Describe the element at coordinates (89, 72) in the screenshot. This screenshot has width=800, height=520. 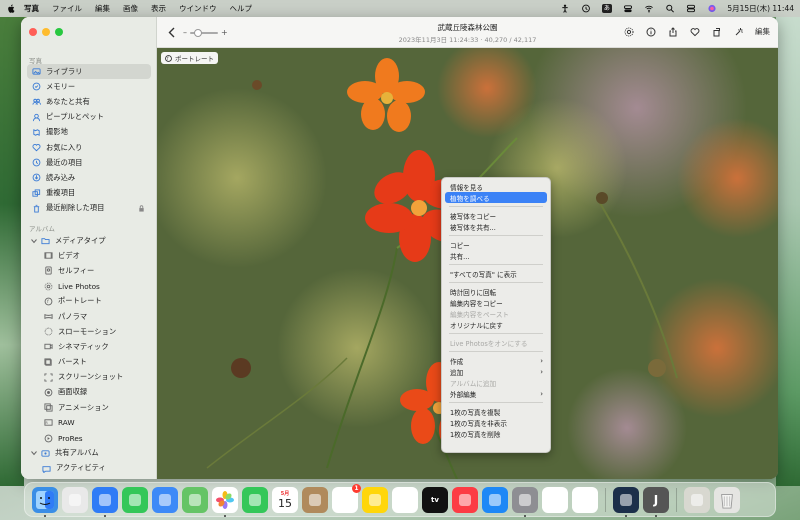
I see `sidebar-item-photo-library: ライブラリ` at that location.